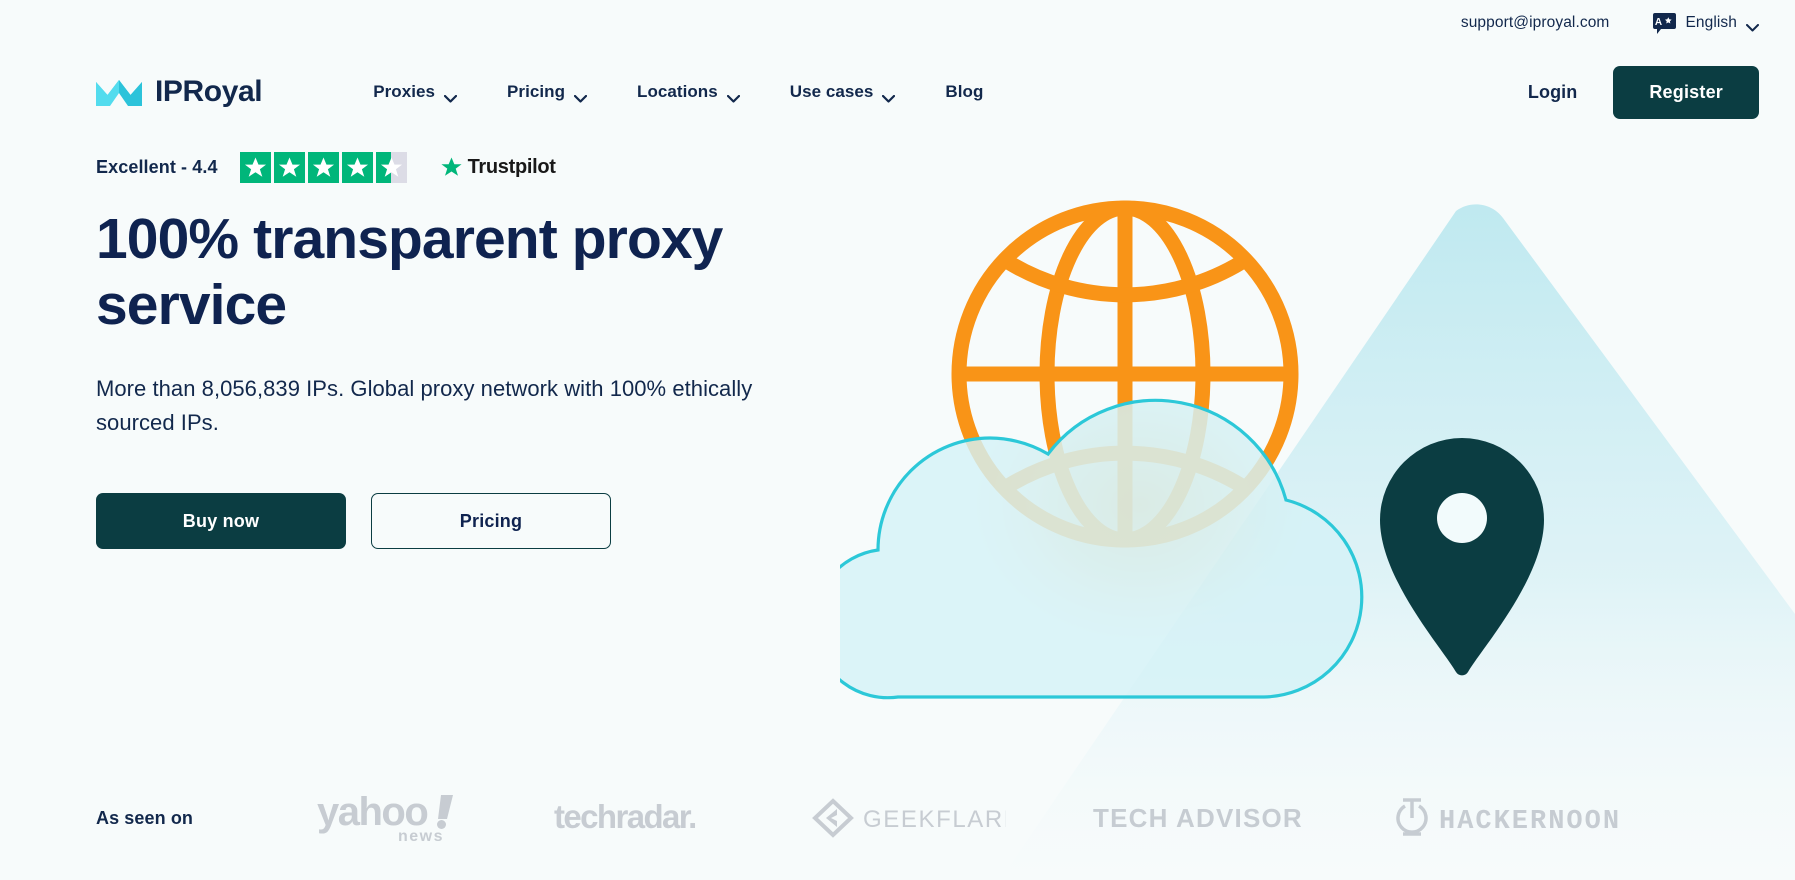  I want to click on pricing-button: Pricing, so click(491, 521).